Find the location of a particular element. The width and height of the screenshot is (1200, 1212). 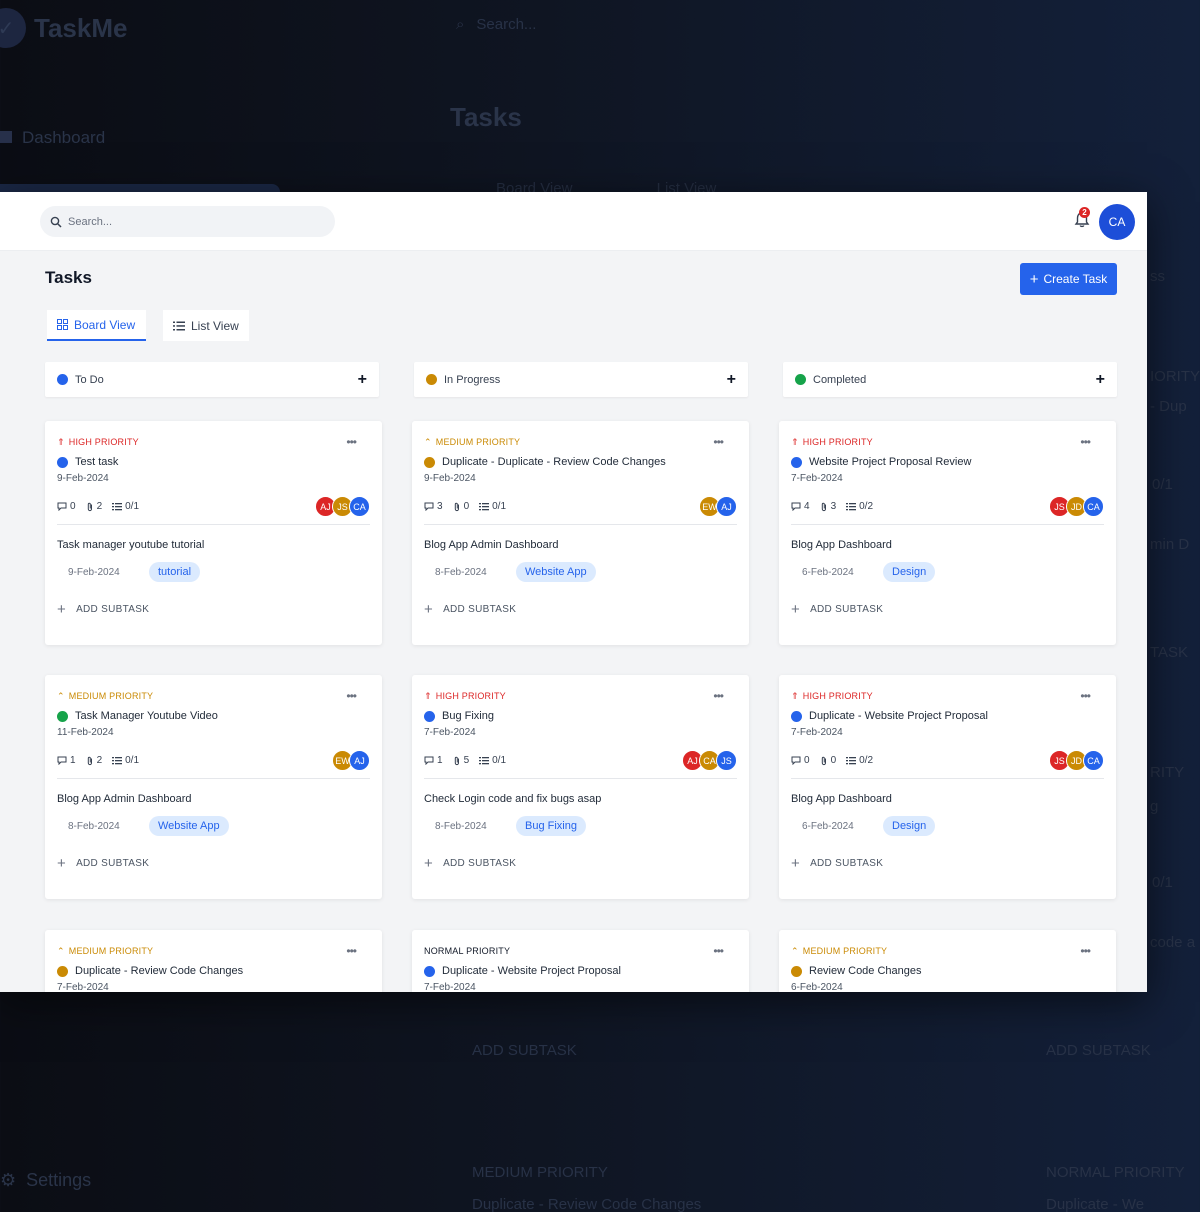

search-box is located at coordinates (187, 221).